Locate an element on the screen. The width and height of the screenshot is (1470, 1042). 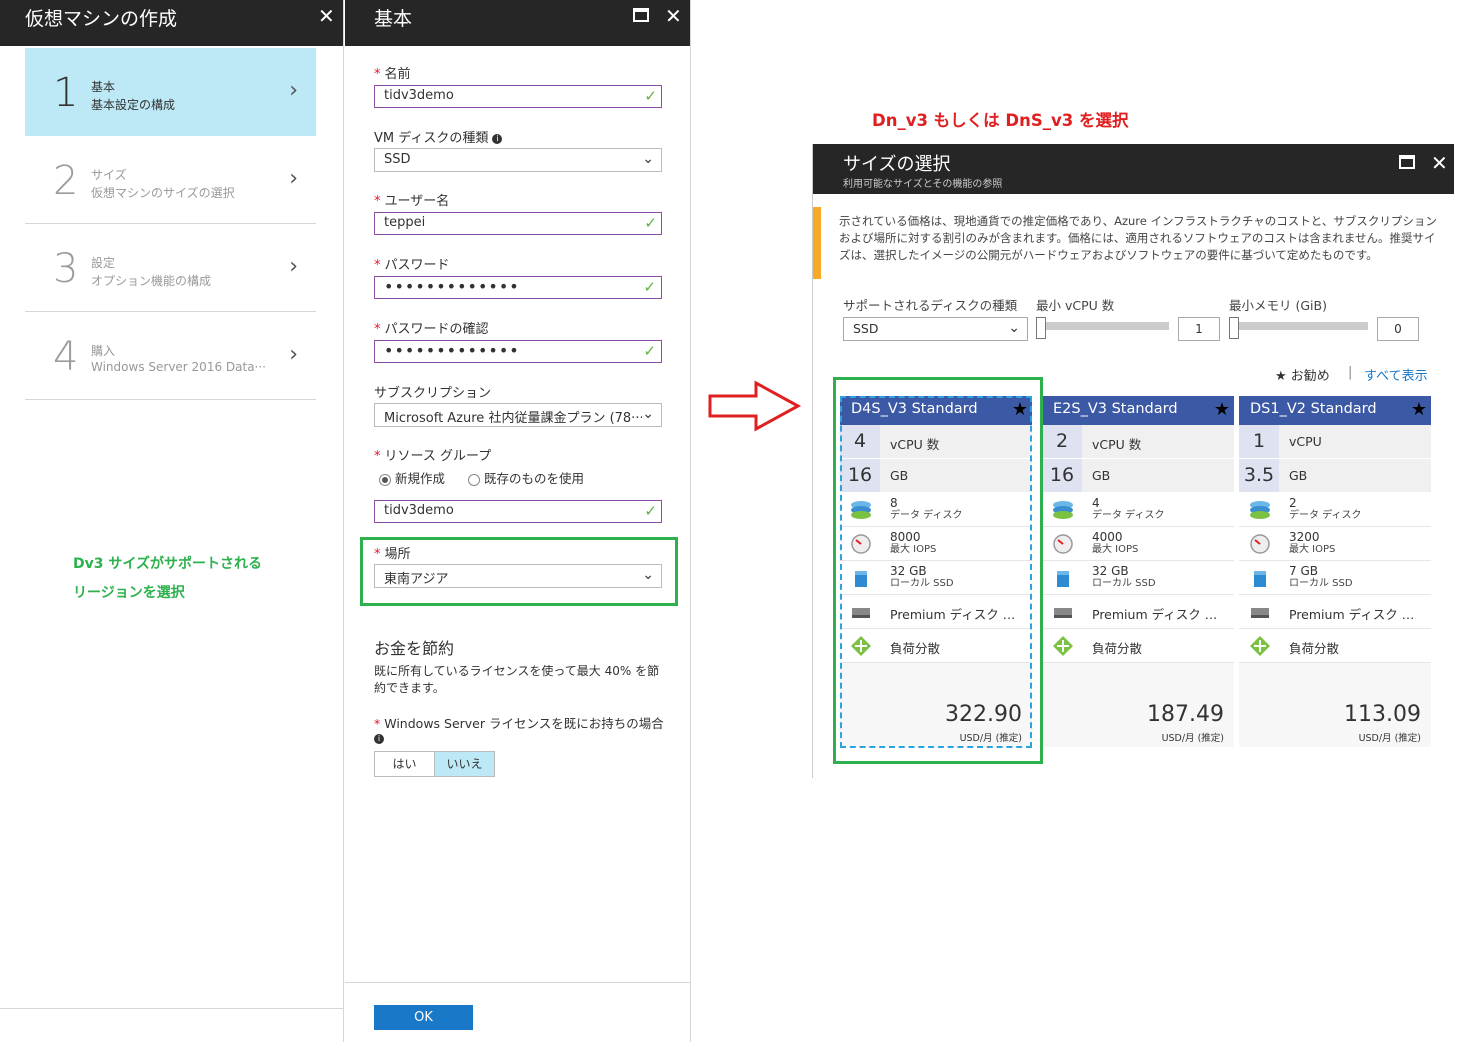
recommended-filter: ★ お勧め is located at coordinates (1302, 374).